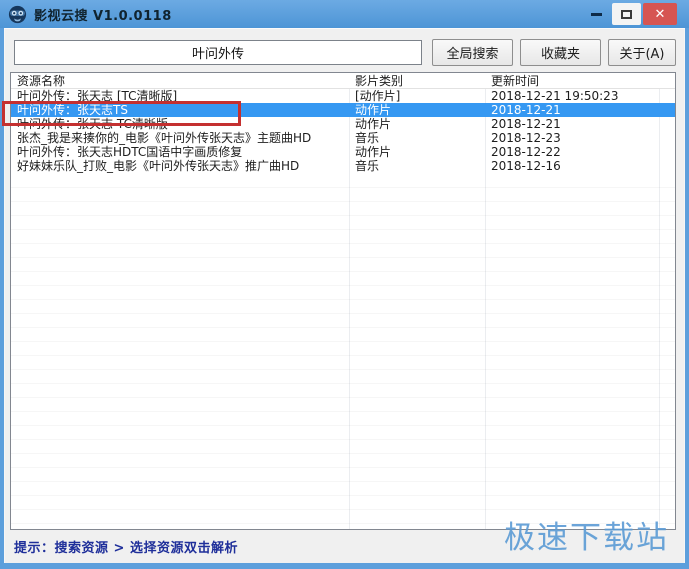 The height and width of the screenshot is (569, 689). What do you see at coordinates (560, 52) in the screenshot?
I see `favorites-button: 收藏夹` at bounding box center [560, 52].